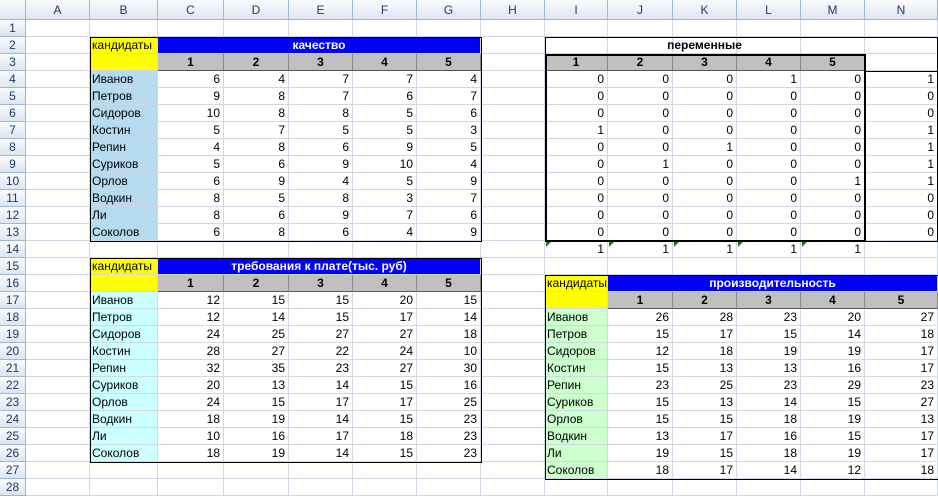 Image resolution: width=938 pixels, height=501 pixels. What do you see at coordinates (256, 368) in the screenshot?
I see `table_salary-value: 35` at bounding box center [256, 368].